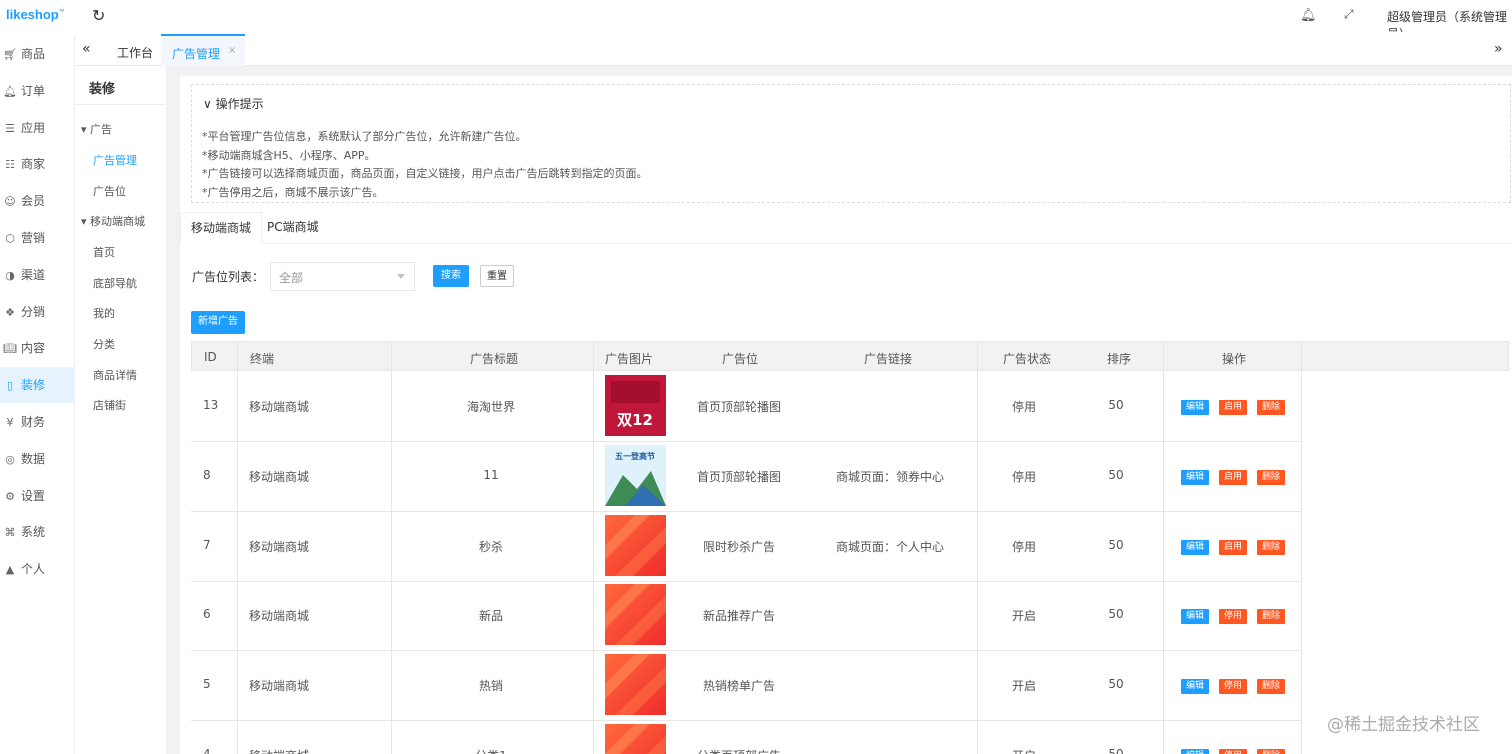 The width and height of the screenshot is (1512, 754). Describe the element at coordinates (401, 276) in the screenshot. I see `caret-down-icon` at that location.